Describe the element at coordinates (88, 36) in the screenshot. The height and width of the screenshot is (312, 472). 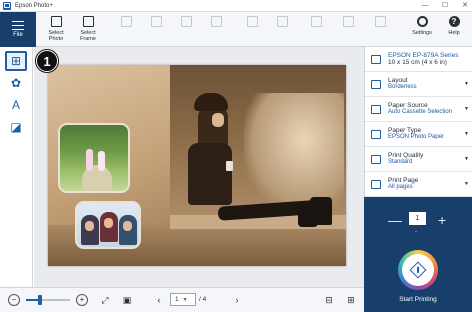
I see `select-frame-label: Select Frame` at that location.